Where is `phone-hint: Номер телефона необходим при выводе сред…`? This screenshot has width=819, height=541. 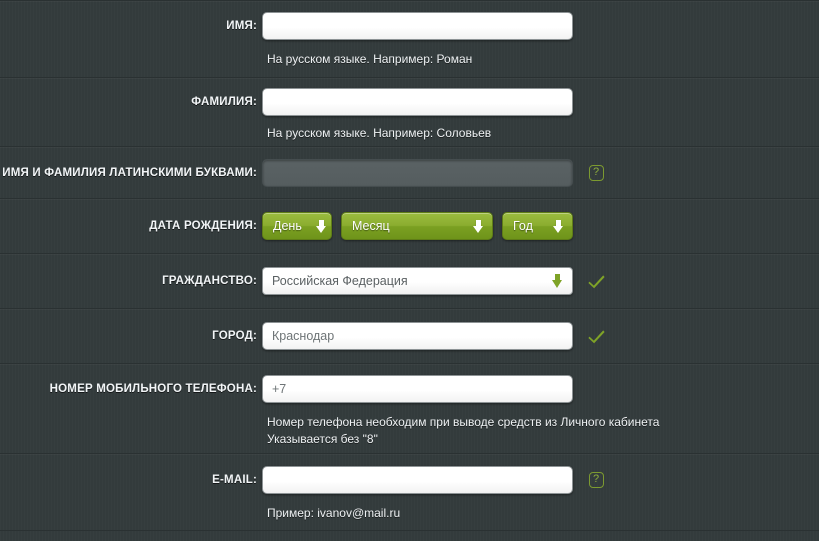 phone-hint: Номер телефона необходим при выводе сред… is located at coordinates (409, 431).